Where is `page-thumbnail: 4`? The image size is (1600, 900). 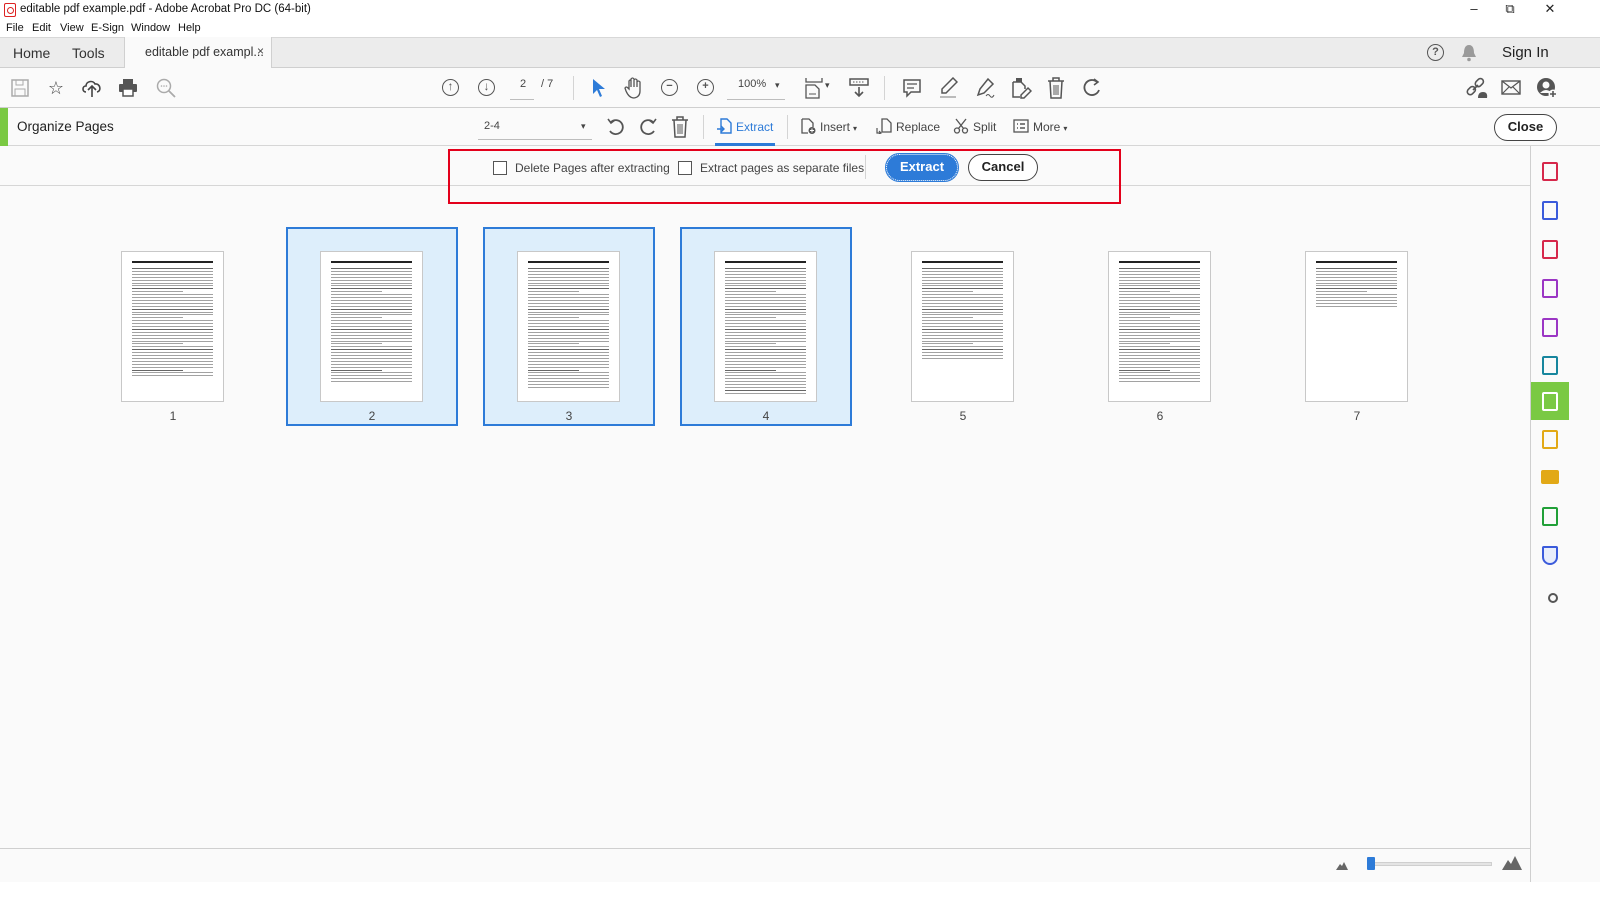 page-thumbnail: 4 is located at coordinates (766, 326).